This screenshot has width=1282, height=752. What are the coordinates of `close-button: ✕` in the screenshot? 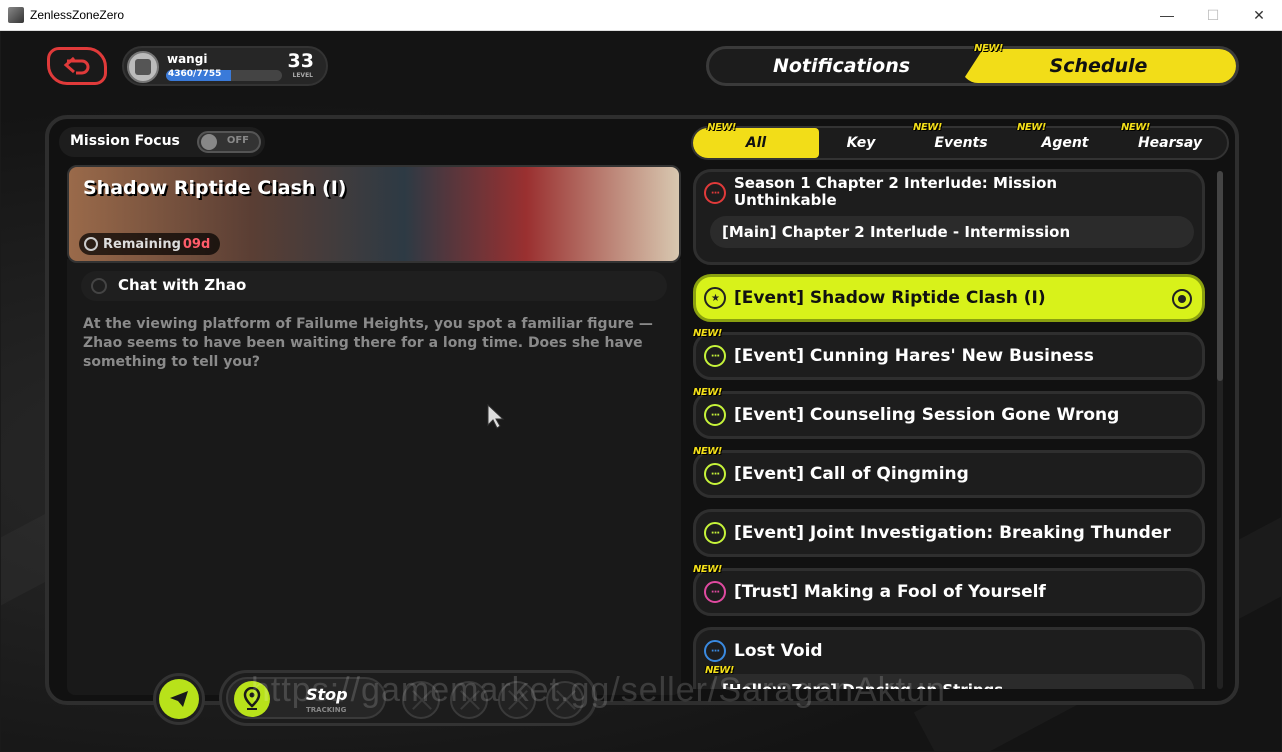 It's located at (1259, 15).